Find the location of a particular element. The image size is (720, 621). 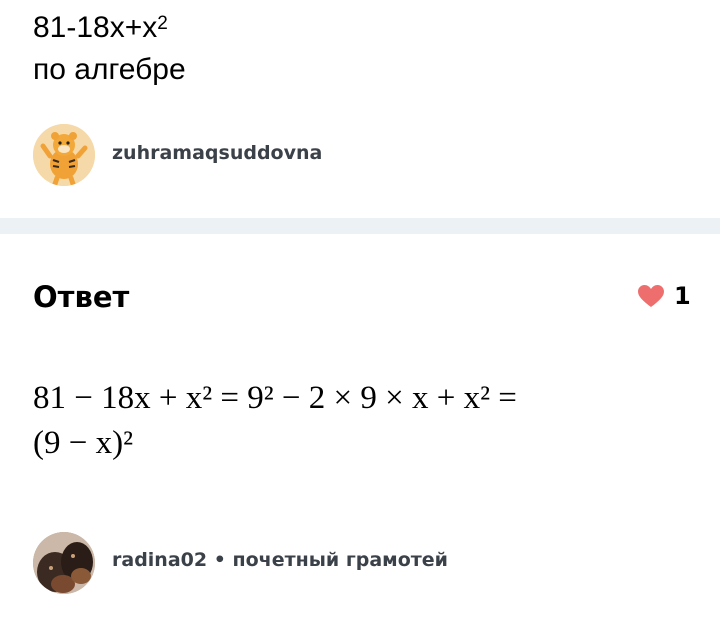

answer-author-line: radina02 • почетный грамотей is located at coordinates (280, 560).